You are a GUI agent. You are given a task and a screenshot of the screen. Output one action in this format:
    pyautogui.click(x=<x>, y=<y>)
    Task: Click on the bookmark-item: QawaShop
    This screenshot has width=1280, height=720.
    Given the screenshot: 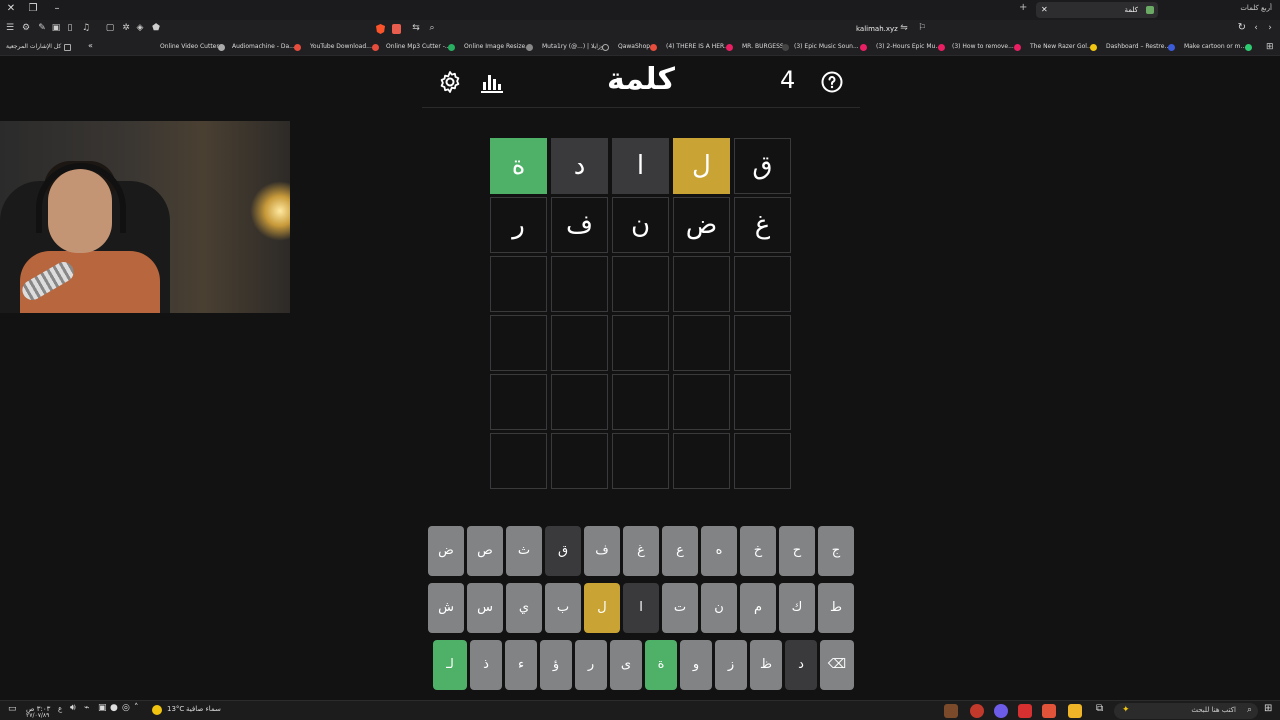 What is the action you would take?
    pyautogui.click(x=634, y=46)
    